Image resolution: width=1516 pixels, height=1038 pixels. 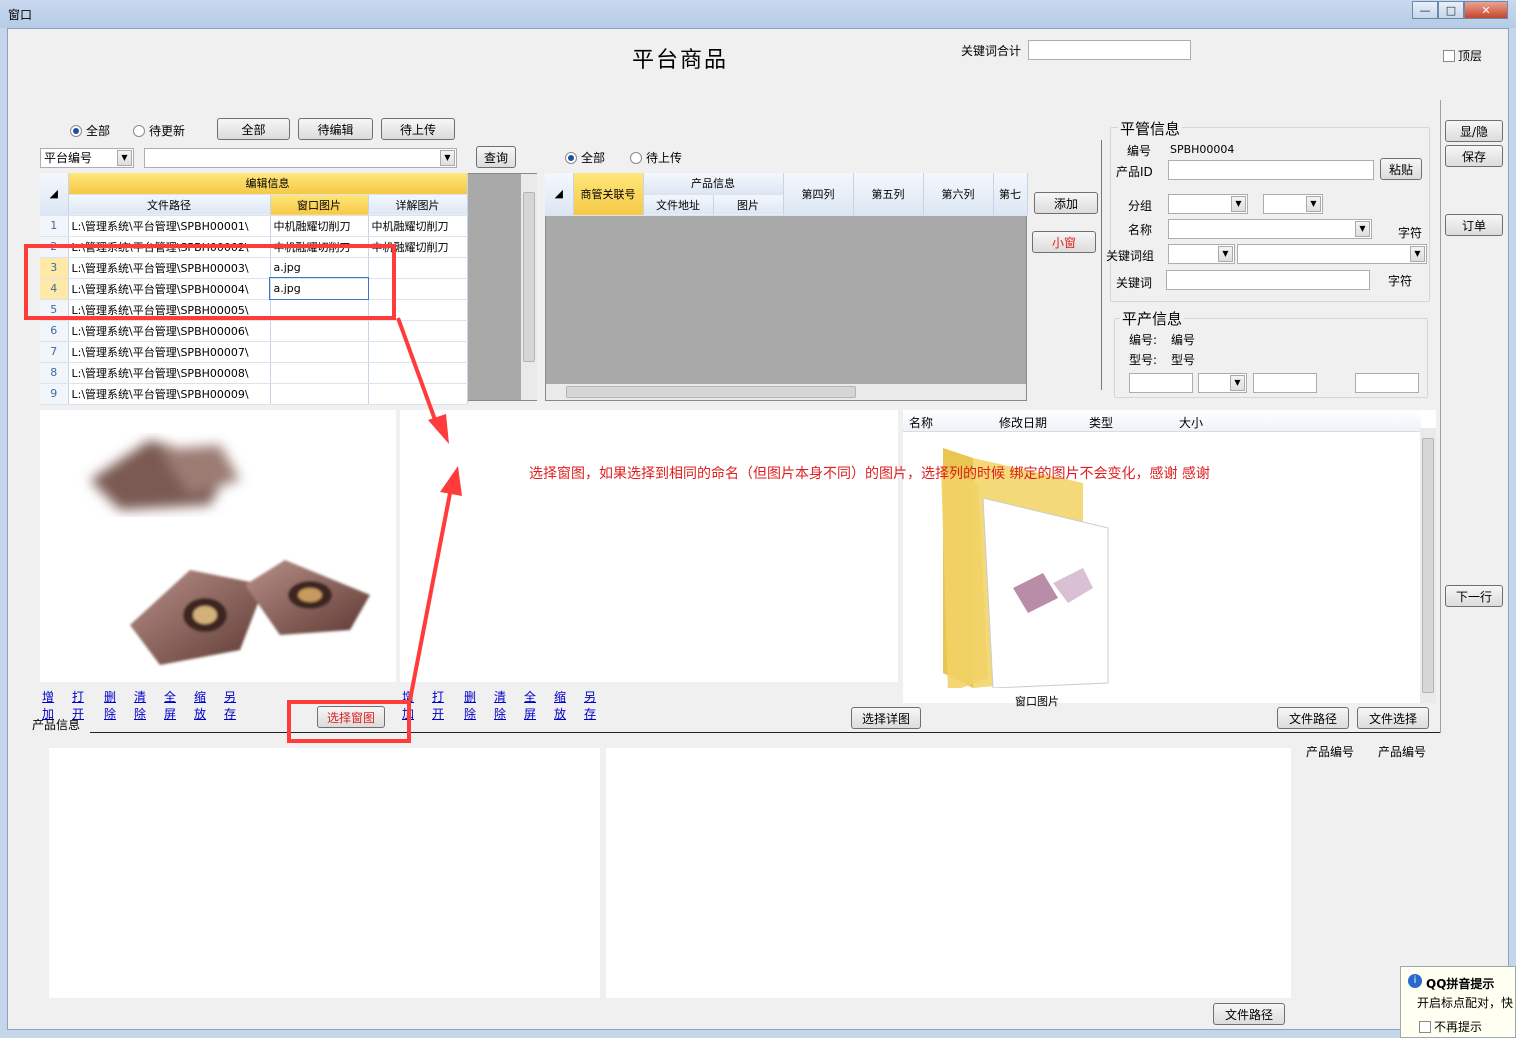 What do you see at coordinates (1425, 10) in the screenshot?
I see `minimize-icon: —` at bounding box center [1425, 10].